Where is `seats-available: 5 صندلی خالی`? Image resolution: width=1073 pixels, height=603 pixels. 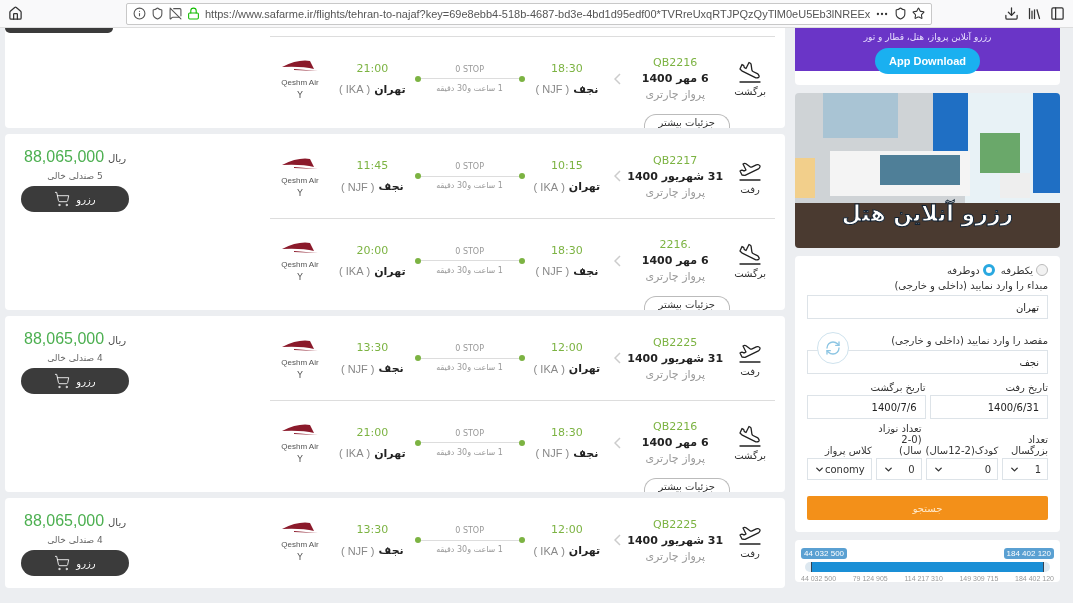 seats-available: 5 صندلی خالی is located at coordinates (75, 176).